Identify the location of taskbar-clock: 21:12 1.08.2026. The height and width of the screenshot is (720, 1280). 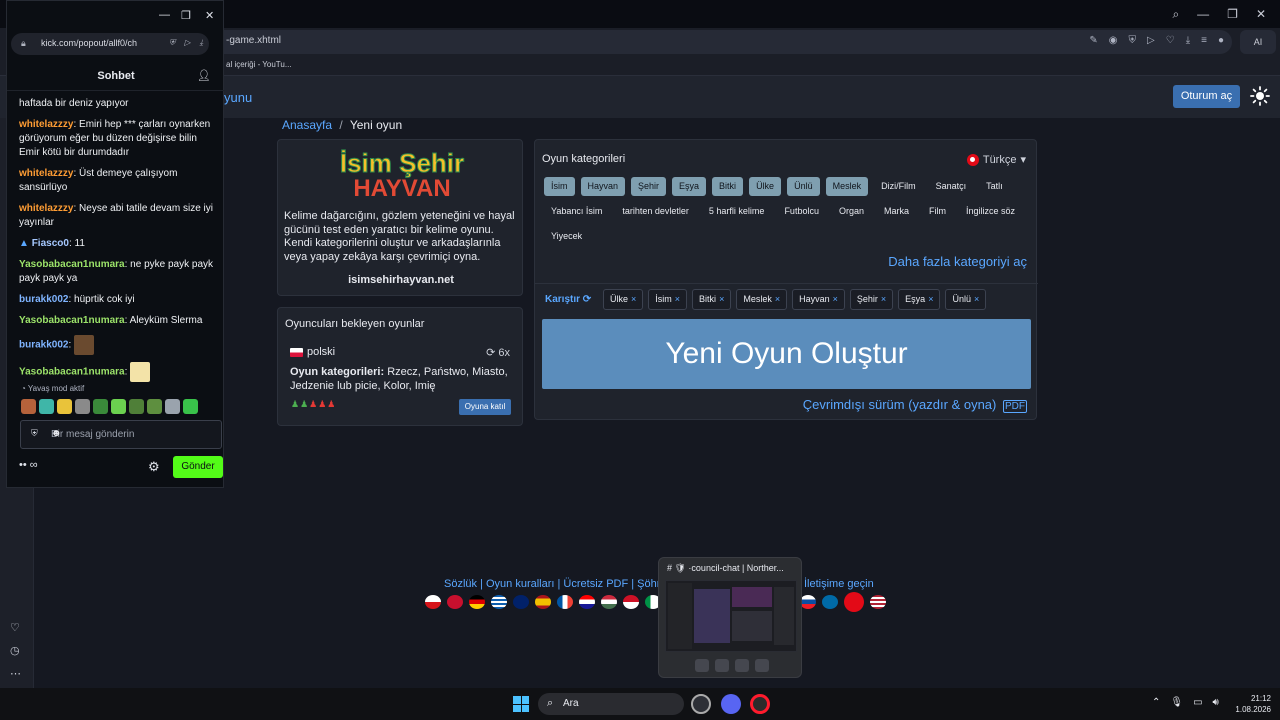
(1252, 704).